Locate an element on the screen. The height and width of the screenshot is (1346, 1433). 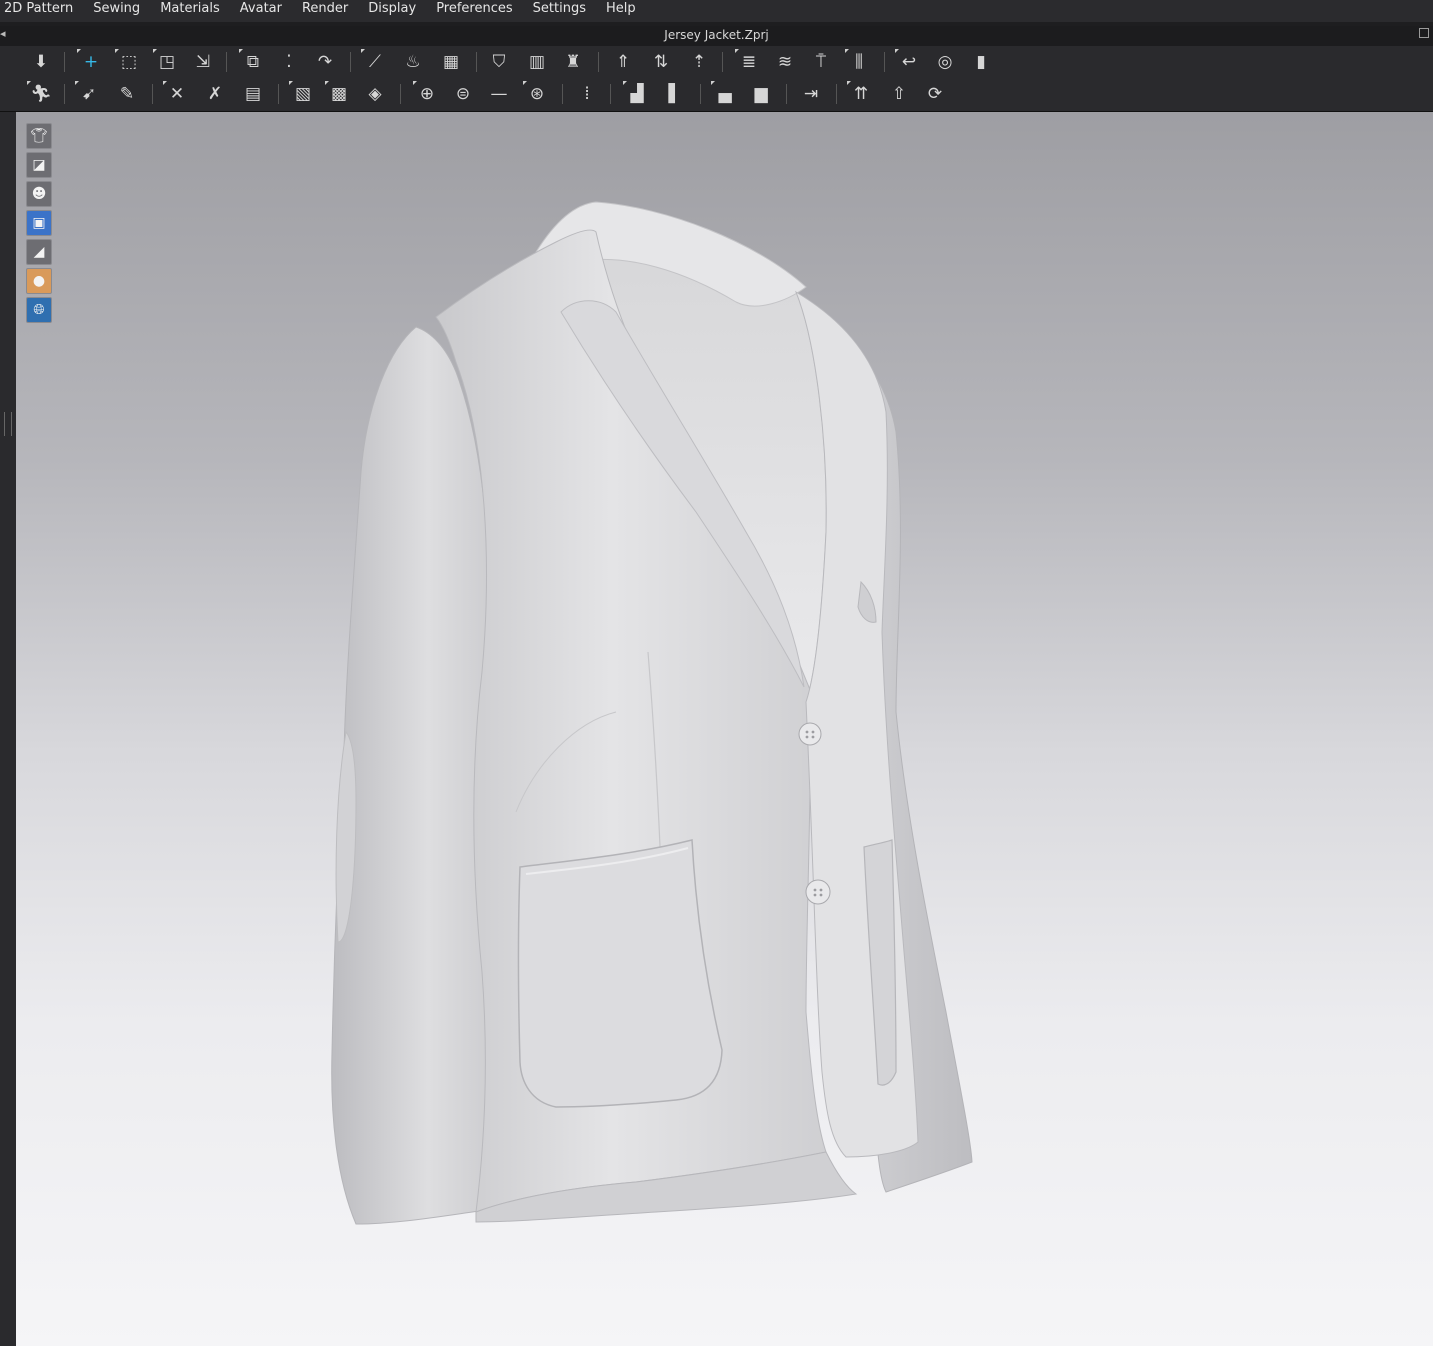
select-mesh-box-icon: ⬚ is located at coordinates (129, 62).